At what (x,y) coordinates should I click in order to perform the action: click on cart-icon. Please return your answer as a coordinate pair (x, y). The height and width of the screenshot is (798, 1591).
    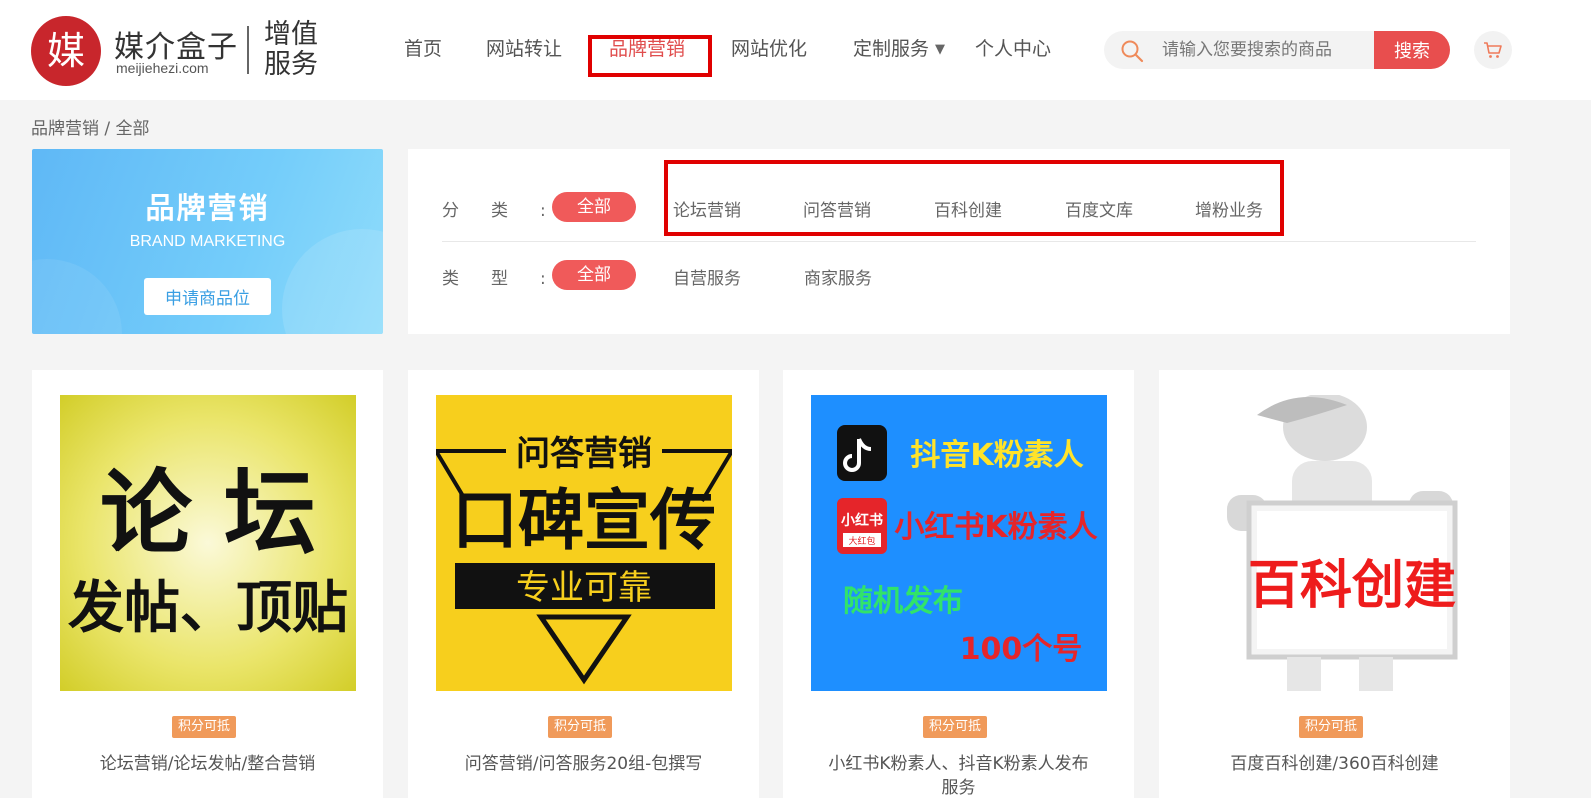
    Looking at the image, I should click on (1493, 50).